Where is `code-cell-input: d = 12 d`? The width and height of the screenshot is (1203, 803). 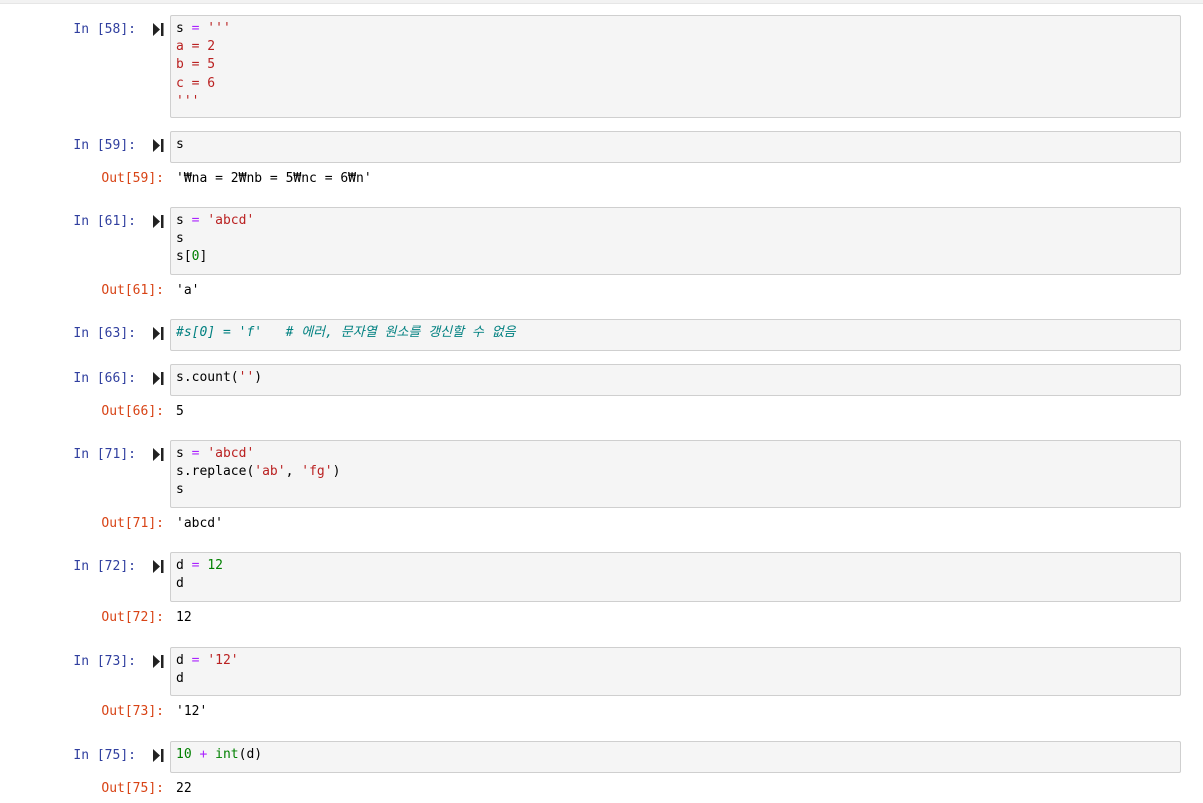
code-cell-input: d = 12 d is located at coordinates (675, 577).